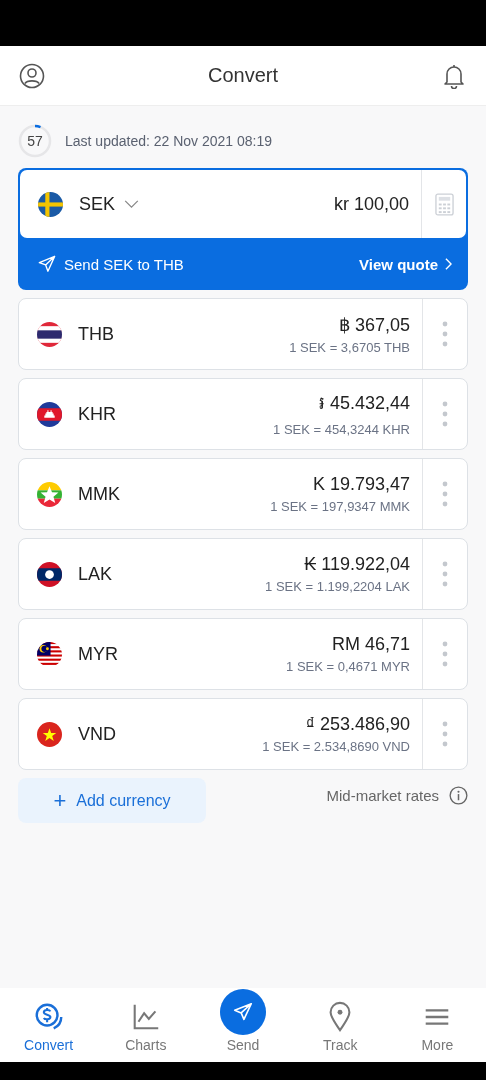 This screenshot has width=486, height=1080. What do you see at coordinates (437, 1025) in the screenshot?
I see `nav-tab: More` at bounding box center [437, 1025].